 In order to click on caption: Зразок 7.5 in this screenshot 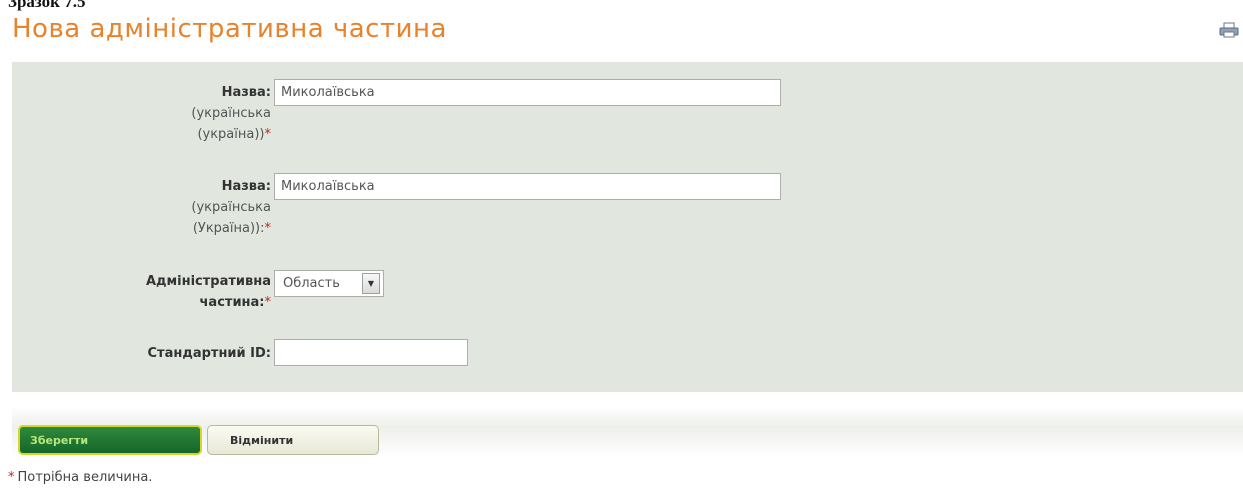, I will do `click(47, 5)`.